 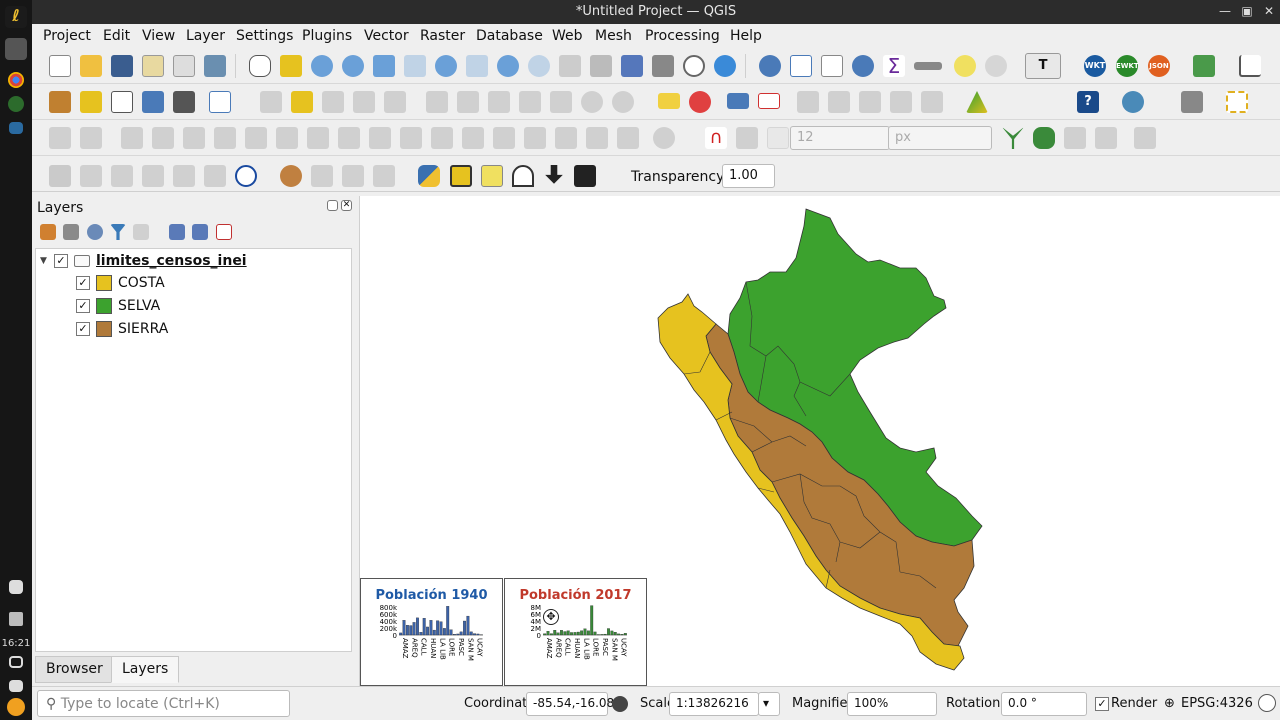 I want to click on cut-features-icon, so click(x=499, y=102).